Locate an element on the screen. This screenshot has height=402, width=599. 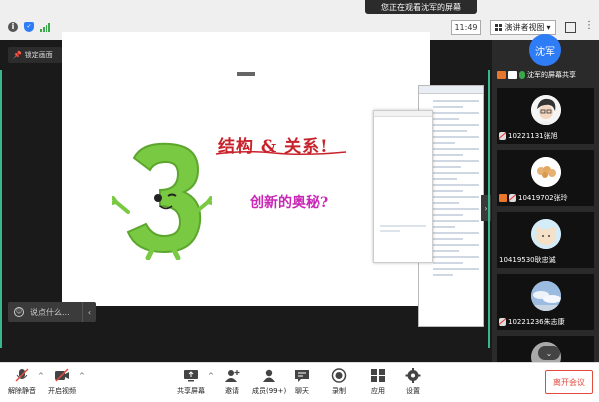
screen-icon is located at coordinates (512, 75).